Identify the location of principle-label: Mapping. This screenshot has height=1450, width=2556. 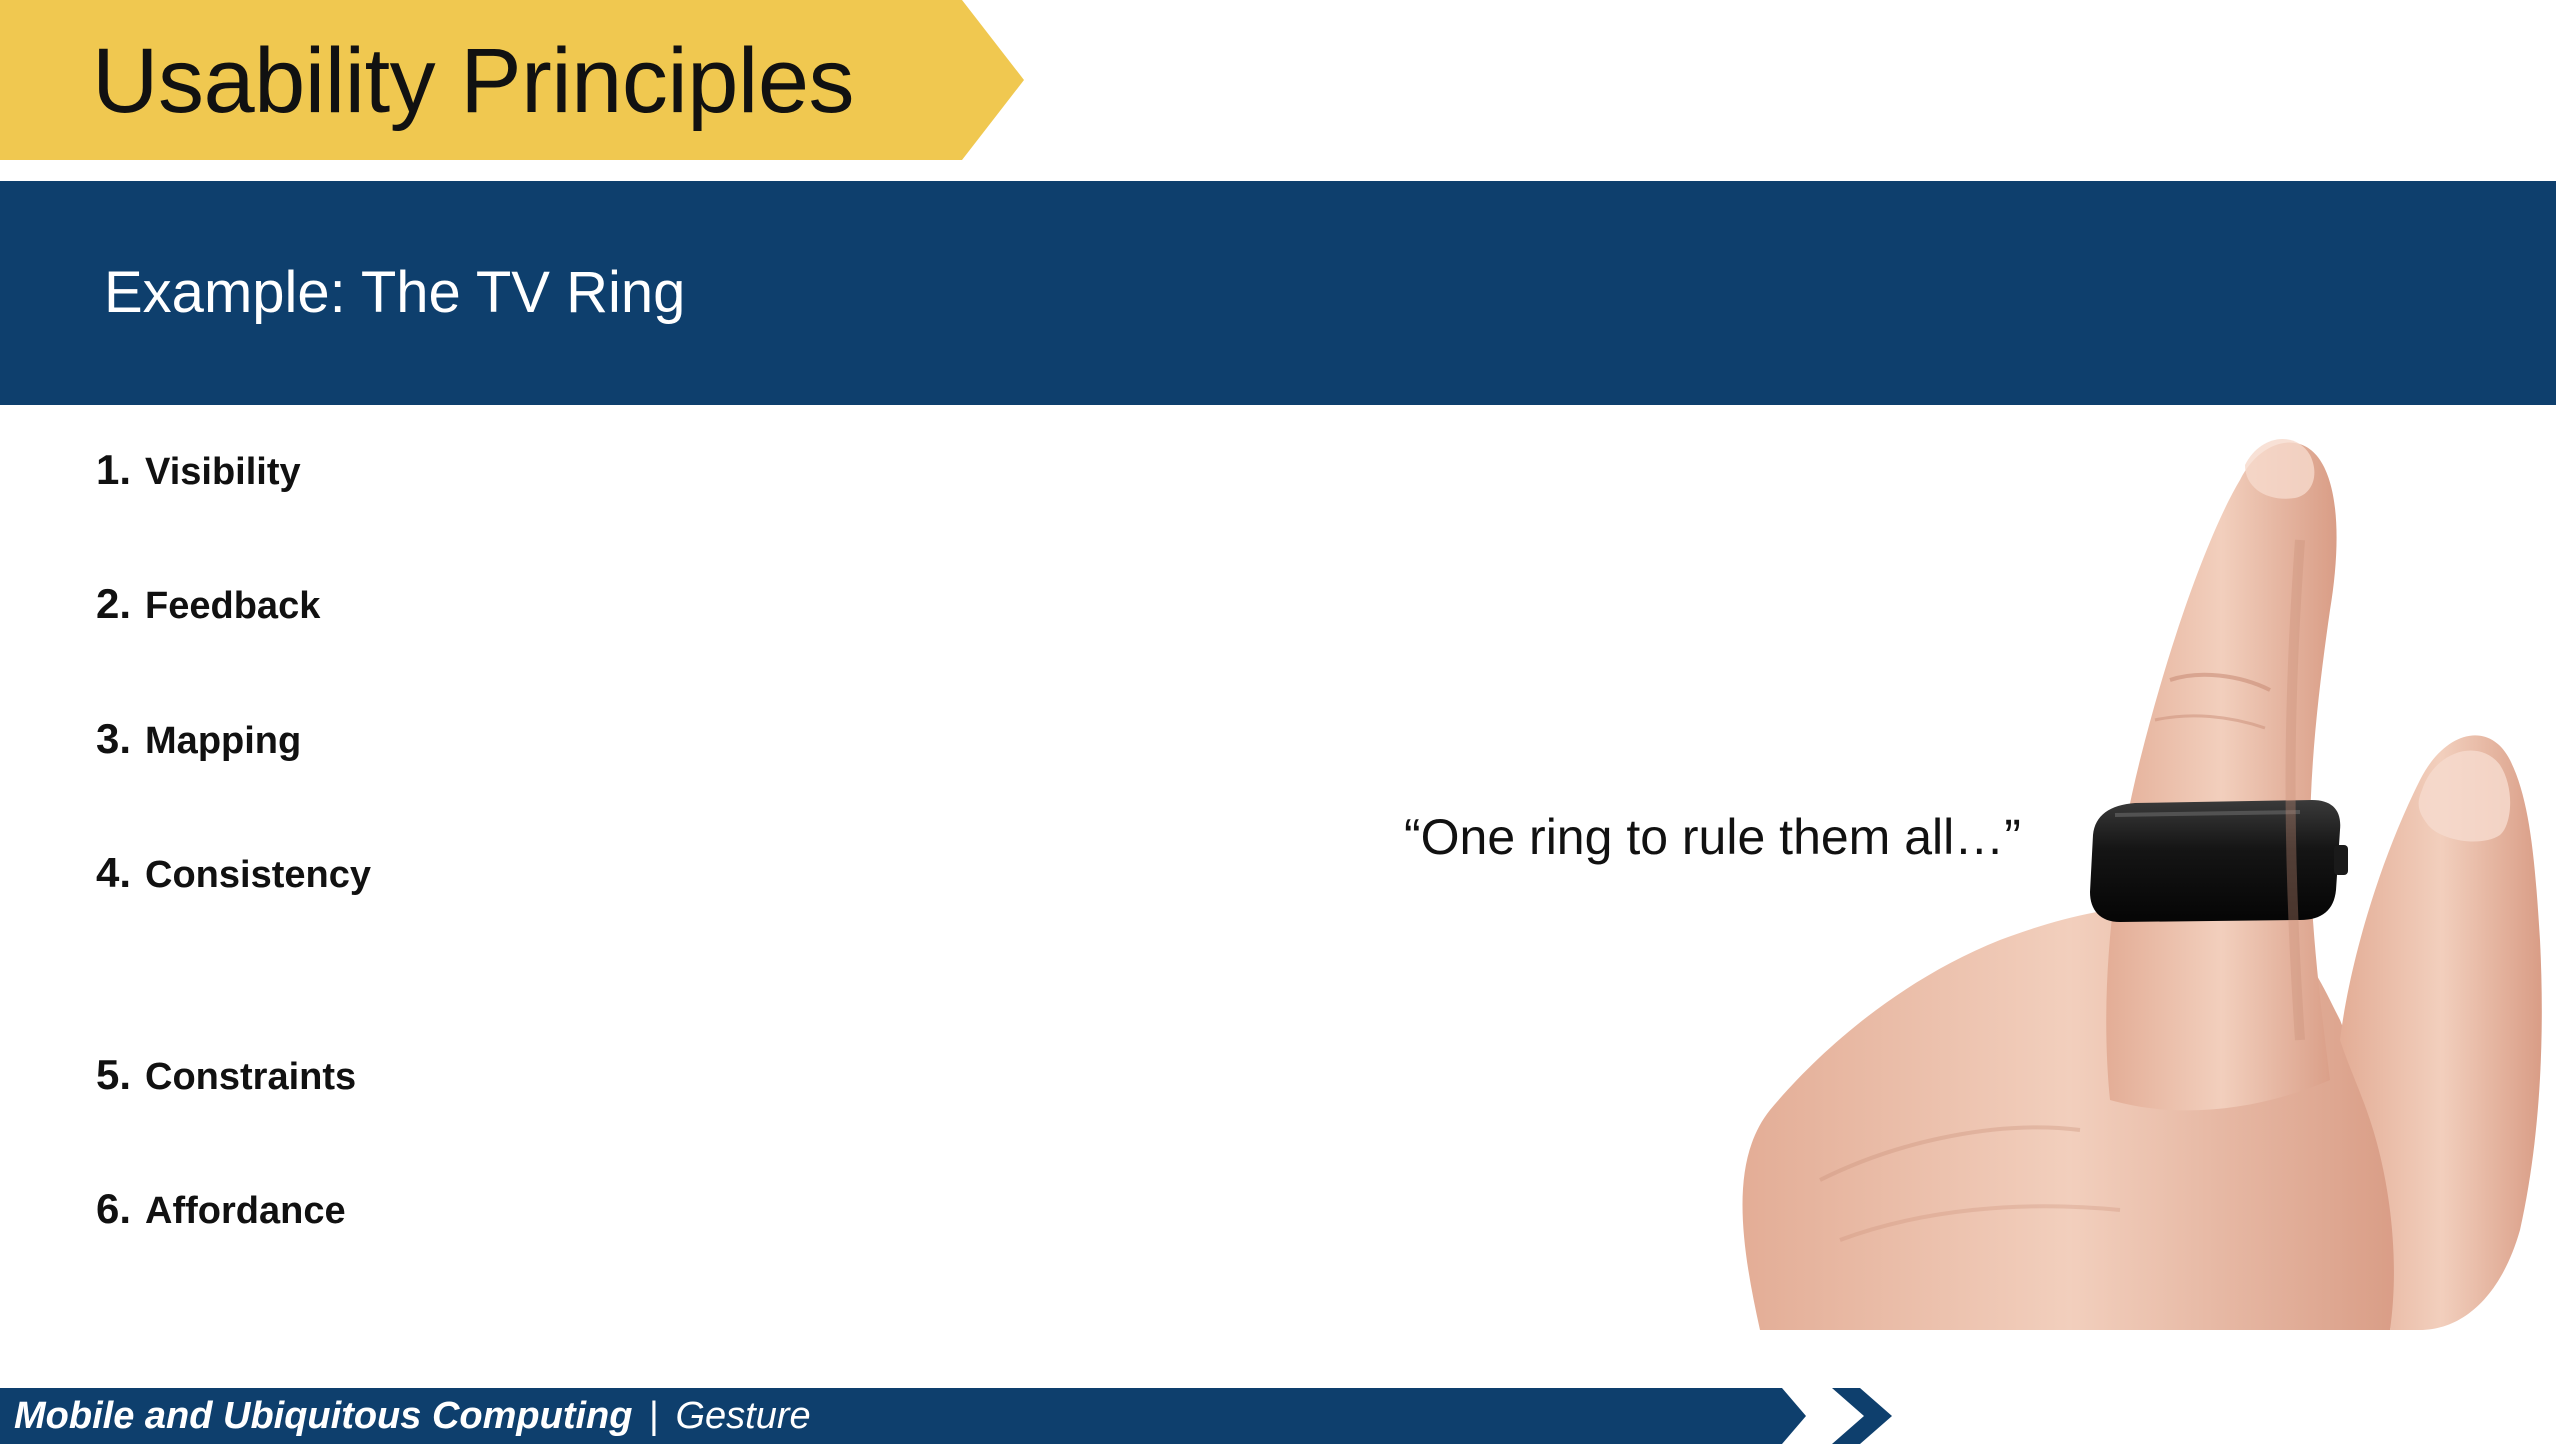
(223, 741).